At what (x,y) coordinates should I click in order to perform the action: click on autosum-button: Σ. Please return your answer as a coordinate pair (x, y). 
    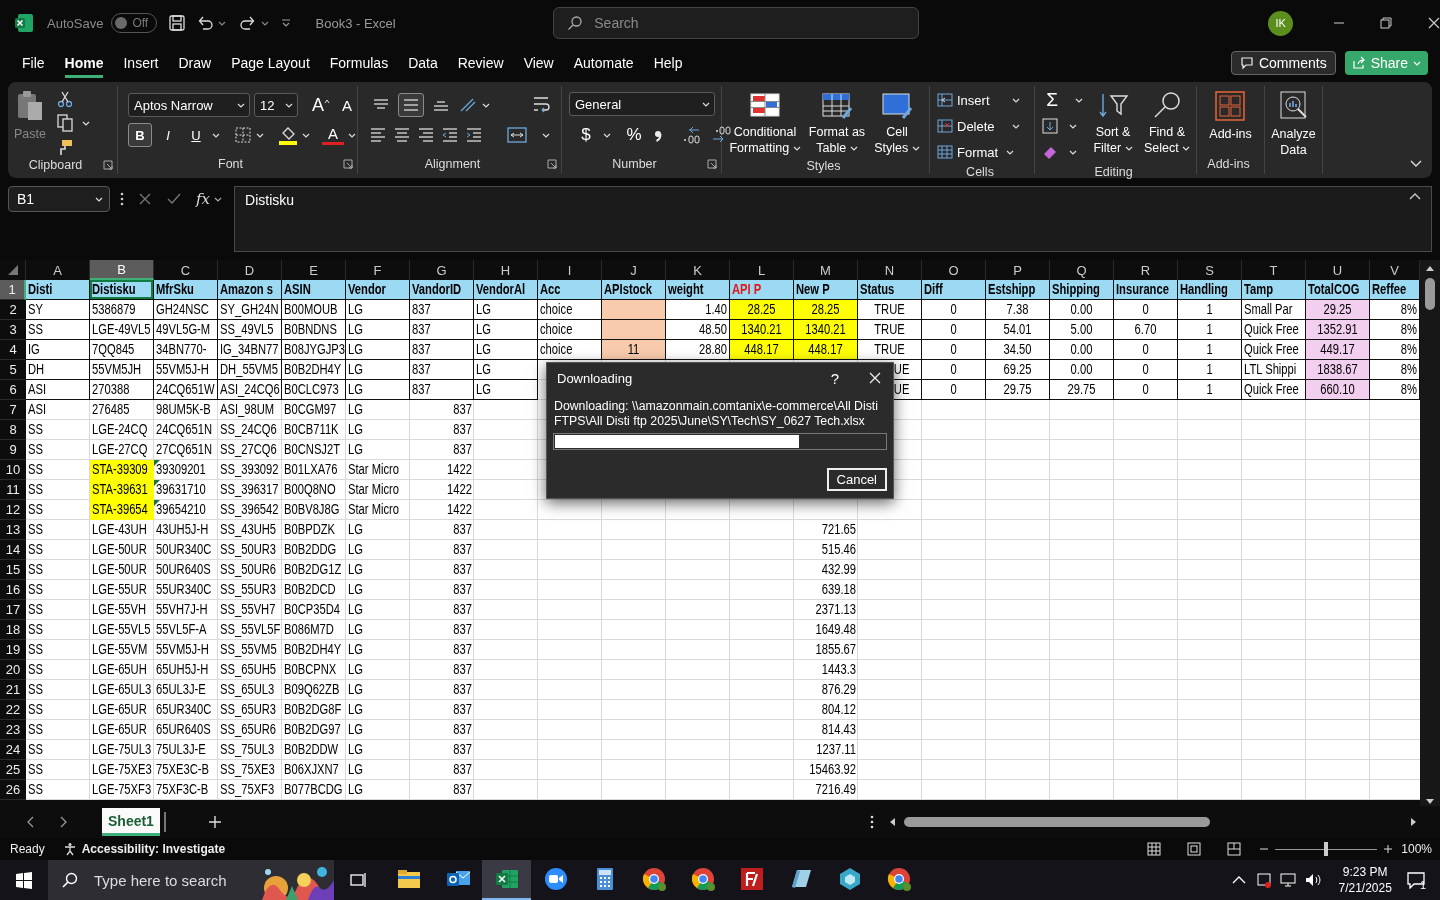
    Looking at the image, I should click on (1052, 100).